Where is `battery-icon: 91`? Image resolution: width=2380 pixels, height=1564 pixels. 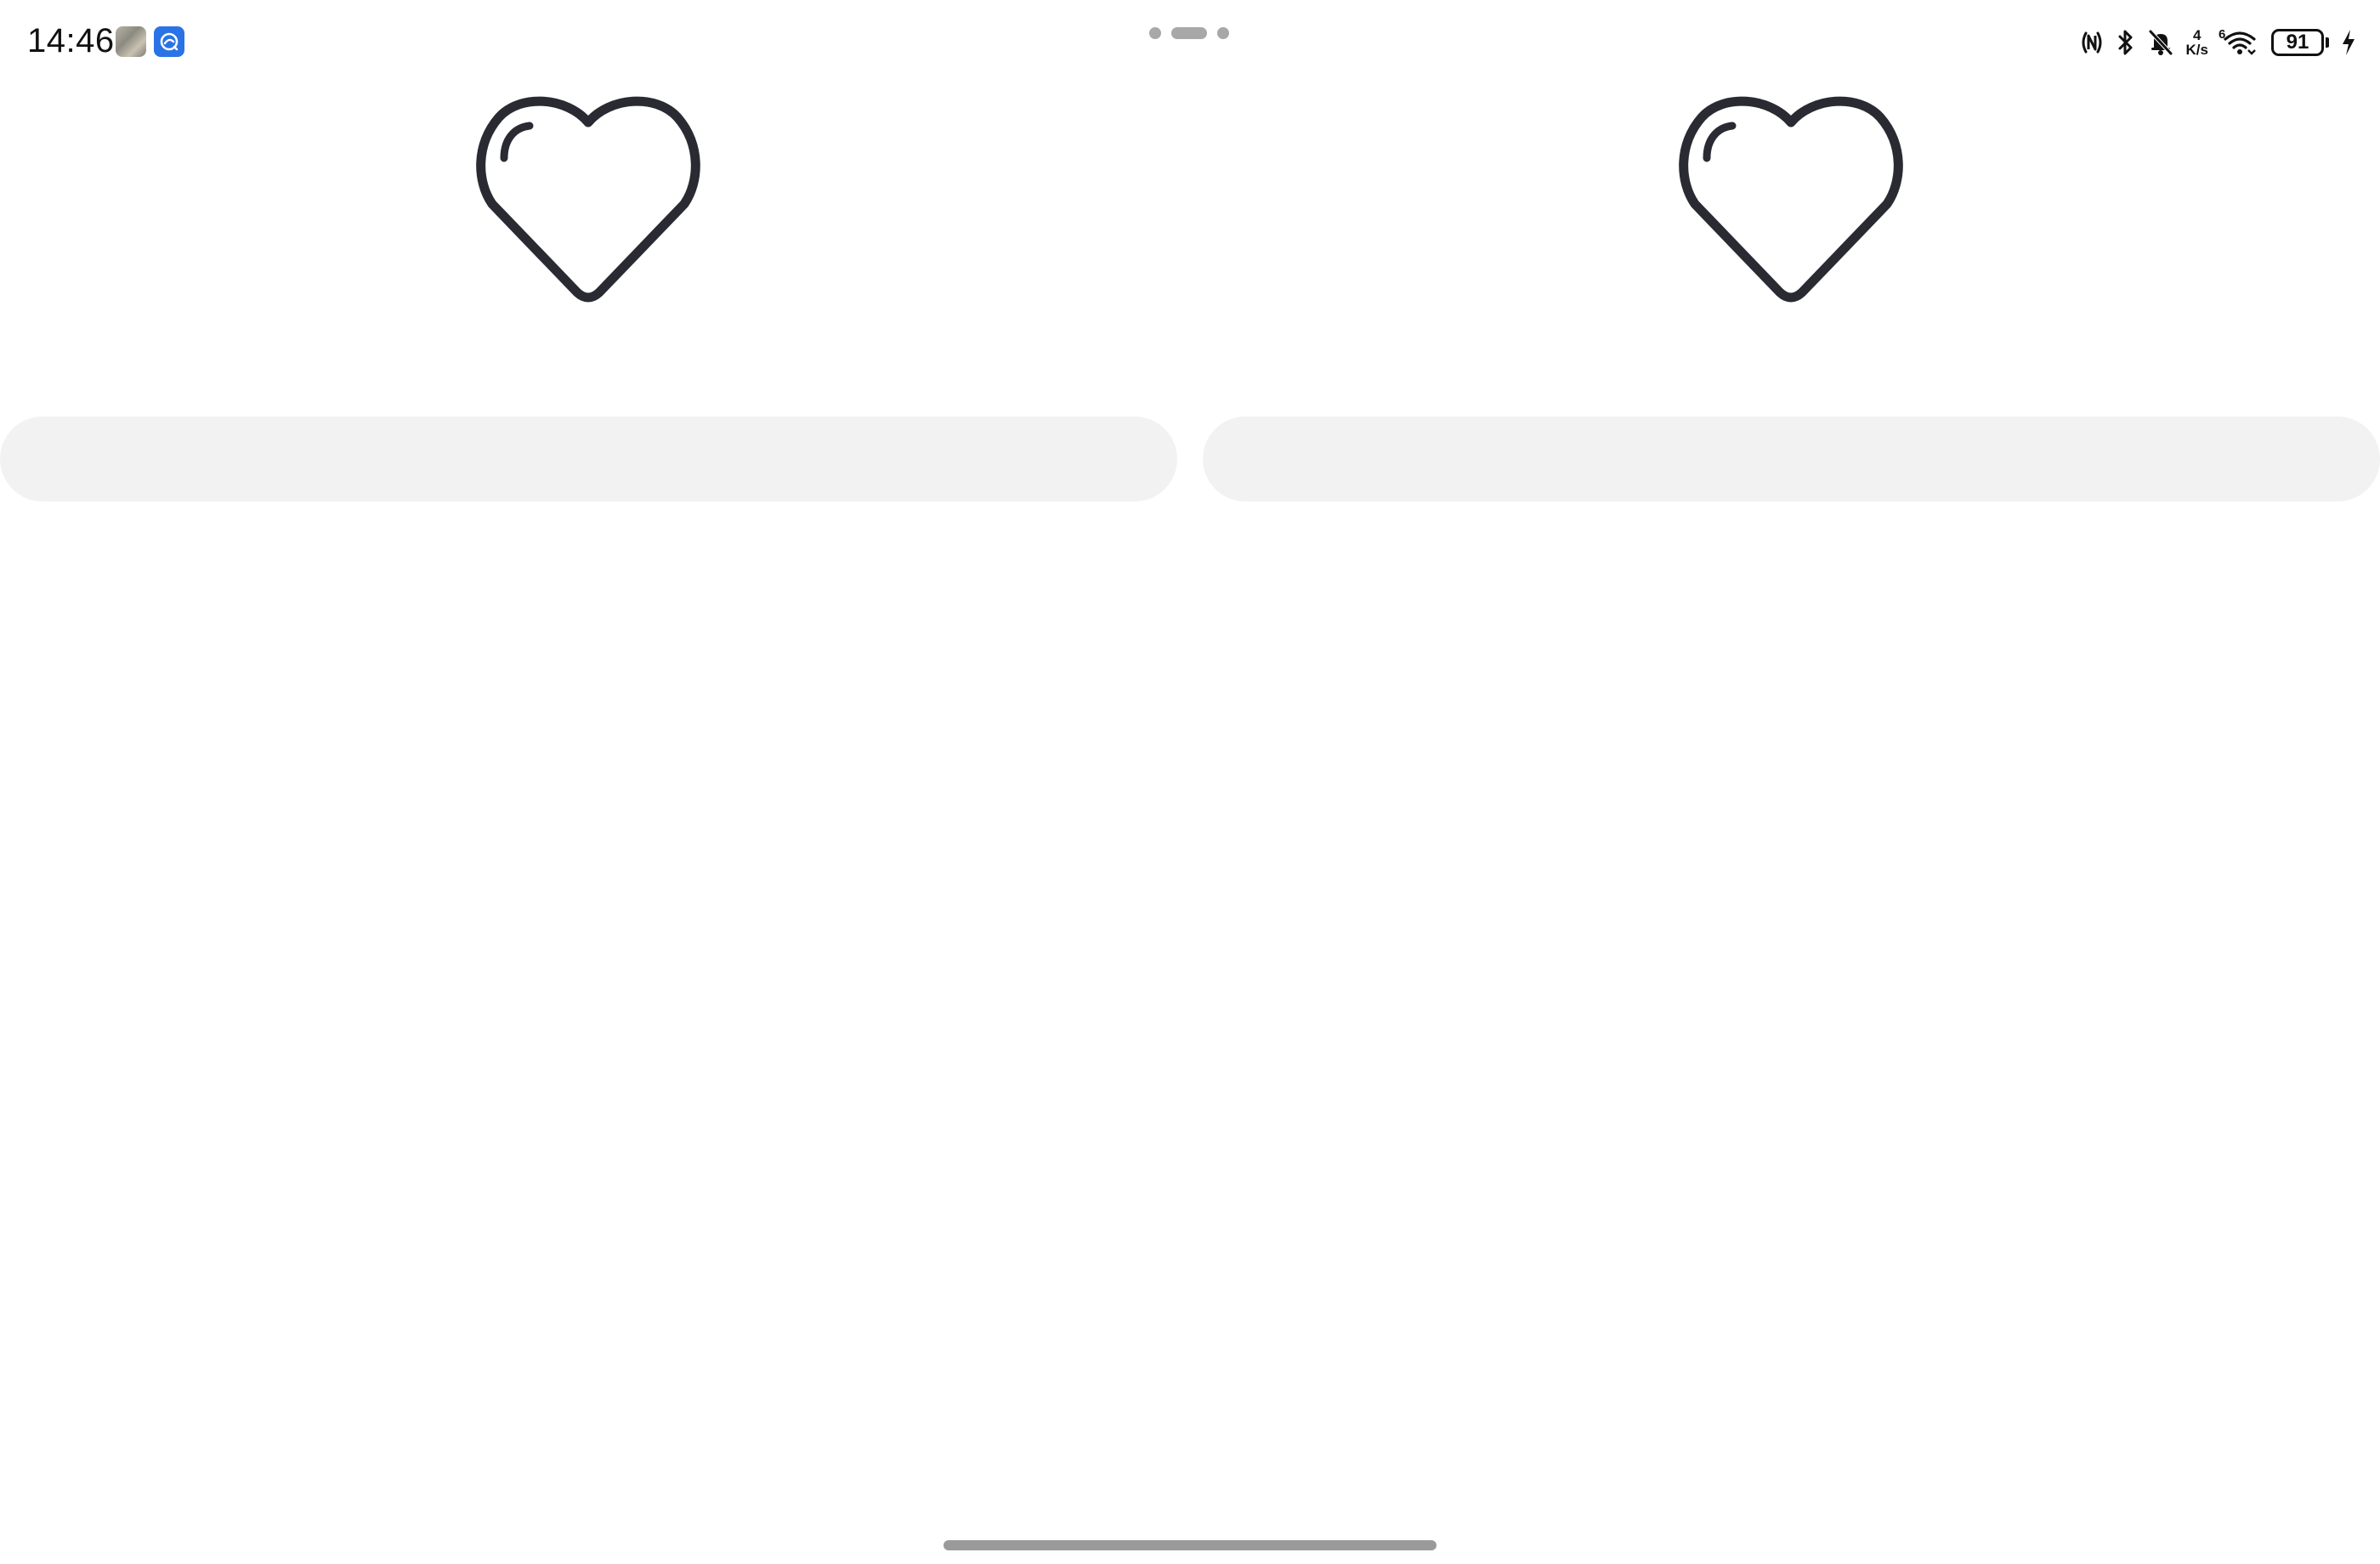 battery-icon: 91 is located at coordinates (2300, 43).